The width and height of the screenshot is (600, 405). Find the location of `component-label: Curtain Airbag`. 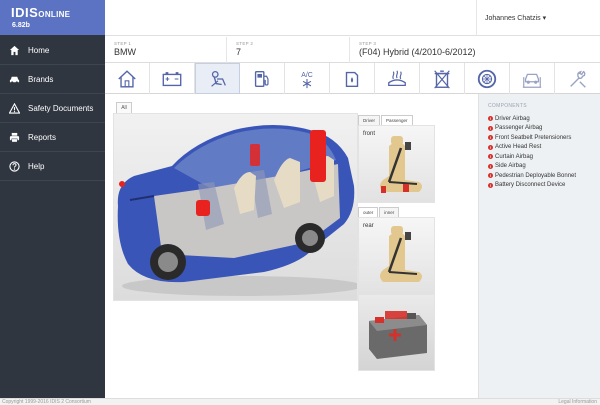

component-label: Curtain Airbag is located at coordinates (514, 156).